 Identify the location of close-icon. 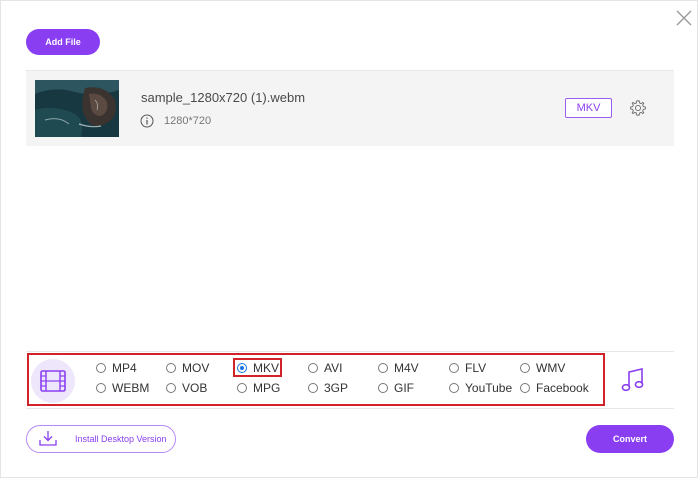
(684, 18).